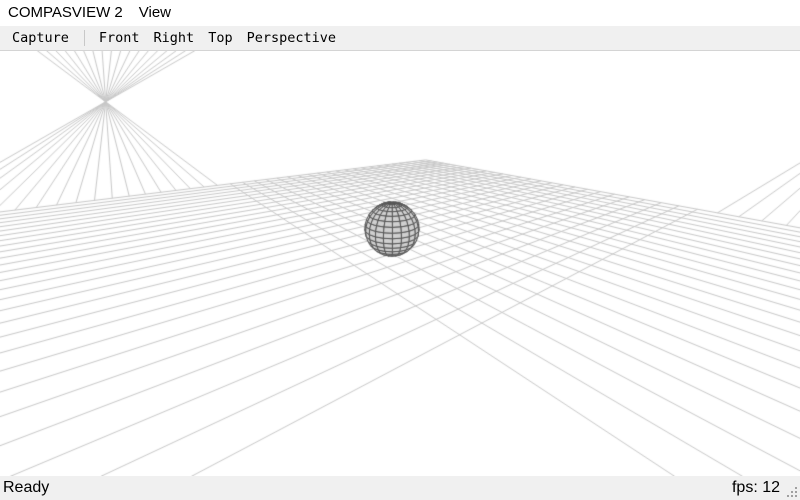 Image resolution: width=800 pixels, height=500 pixels. Describe the element at coordinates (42, 38) in the screenshot. I see `capture-button: Capture` at that location.